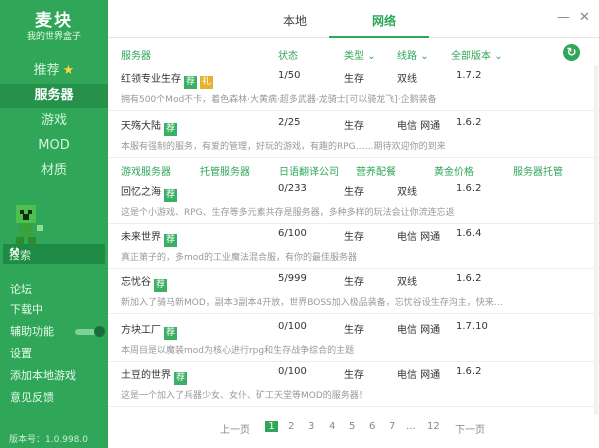 The width and height of the screenshot is (599, 448). What do you see at coordinates (477, 54) in the screenshot?
I see `header-version: 全部版本 ⌄` at bounding box center [477, 54].